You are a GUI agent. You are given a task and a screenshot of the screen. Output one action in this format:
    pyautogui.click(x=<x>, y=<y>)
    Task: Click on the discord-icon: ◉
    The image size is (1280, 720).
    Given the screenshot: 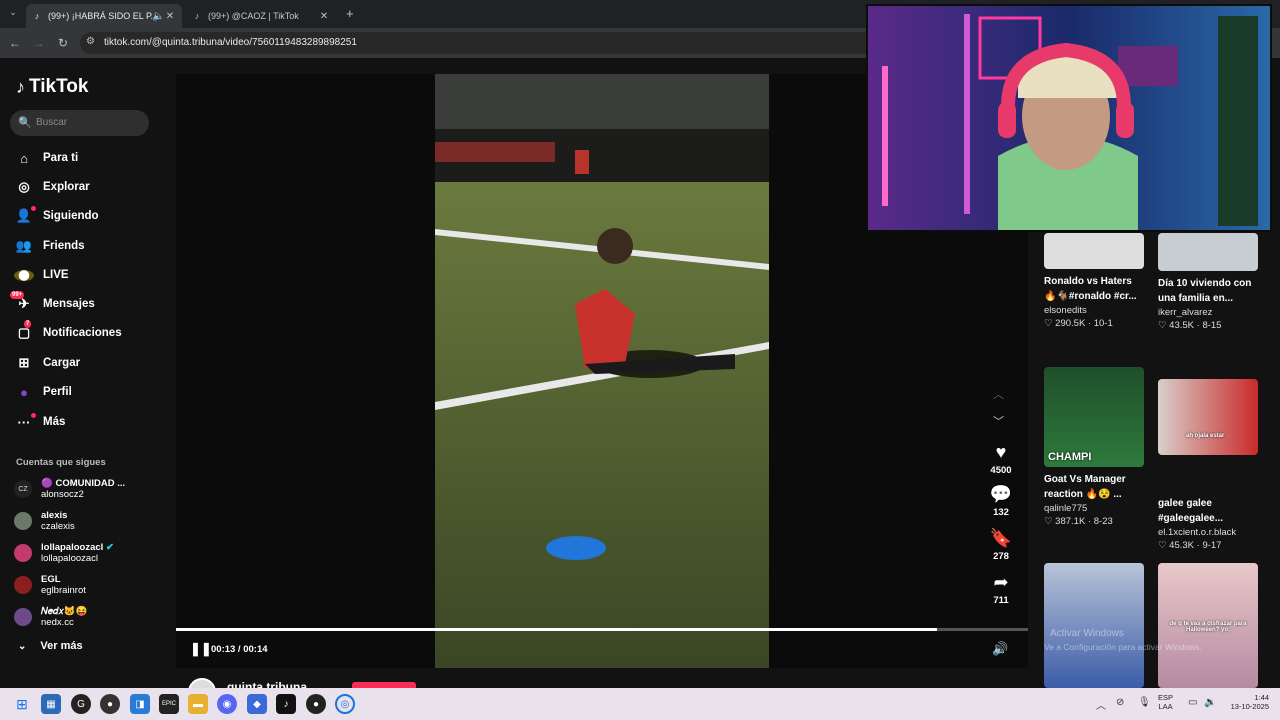 What is the action you would take?
    pyautogui.click(x=227, y=704)
    